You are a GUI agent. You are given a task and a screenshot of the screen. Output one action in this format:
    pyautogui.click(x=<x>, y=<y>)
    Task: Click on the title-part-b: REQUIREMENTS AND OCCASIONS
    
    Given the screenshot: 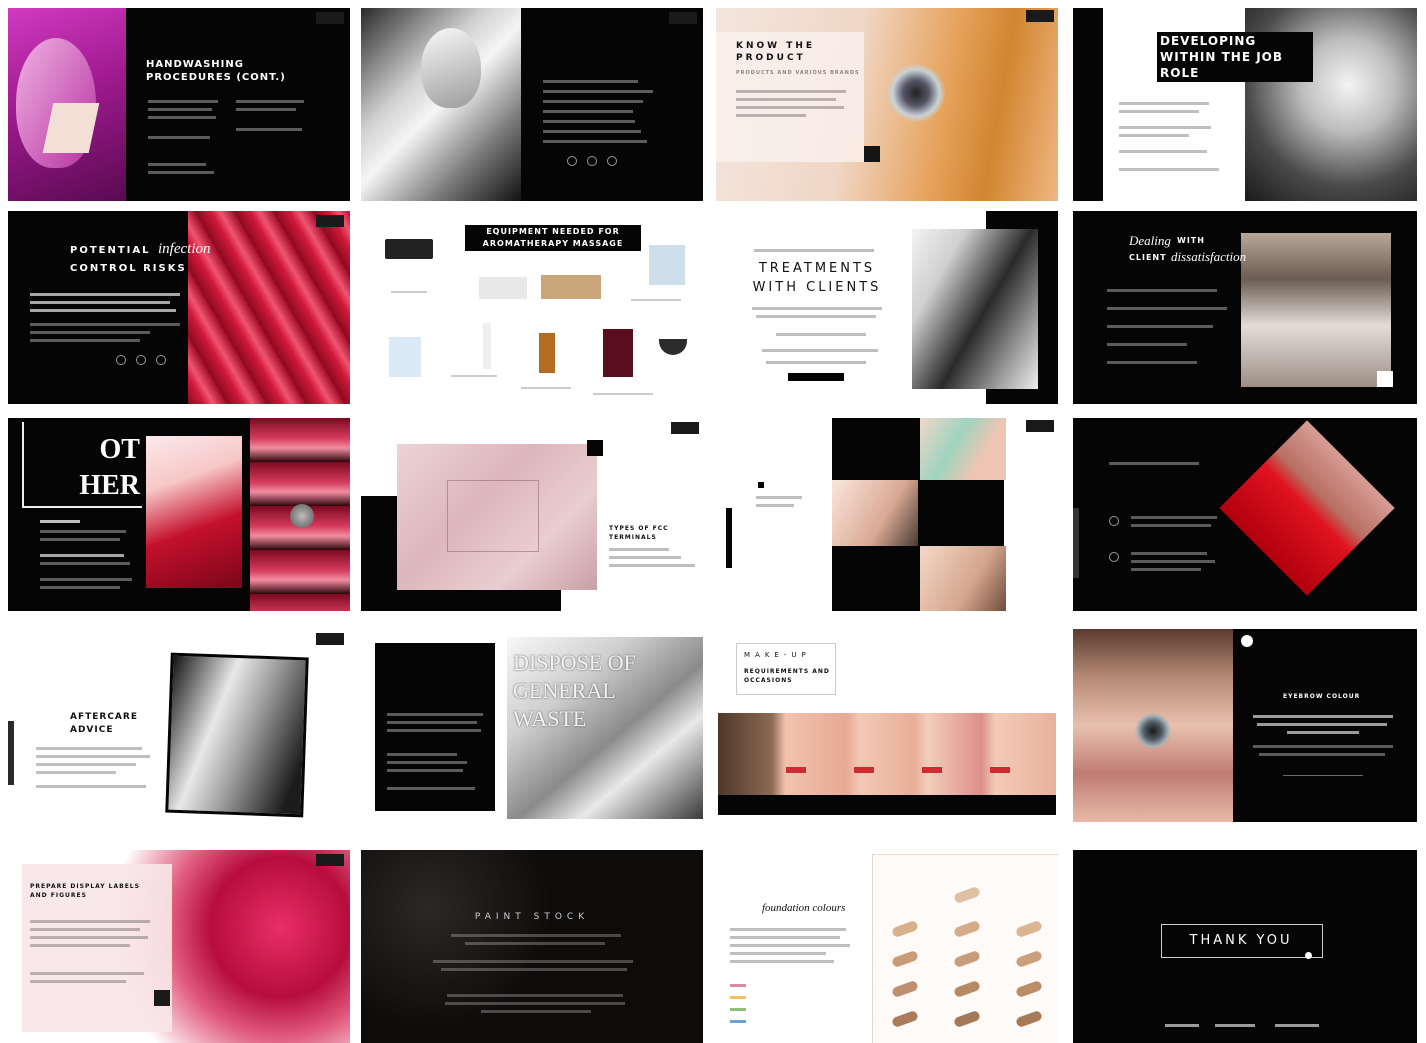 What is the action you would take?
    pyautogui.click(x=787, y=676)
    